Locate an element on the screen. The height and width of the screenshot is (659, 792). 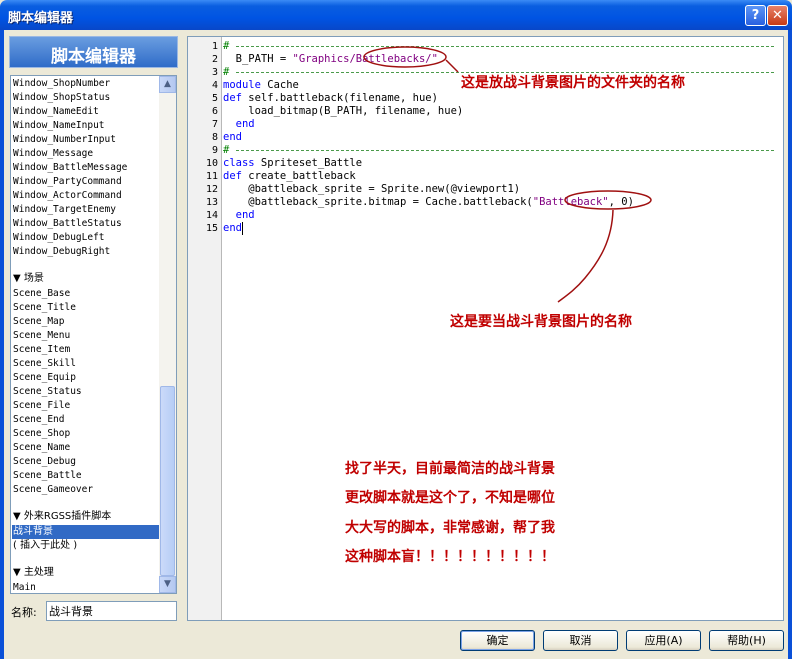
folder-circle-annotation is located at coordinates (405, 57).